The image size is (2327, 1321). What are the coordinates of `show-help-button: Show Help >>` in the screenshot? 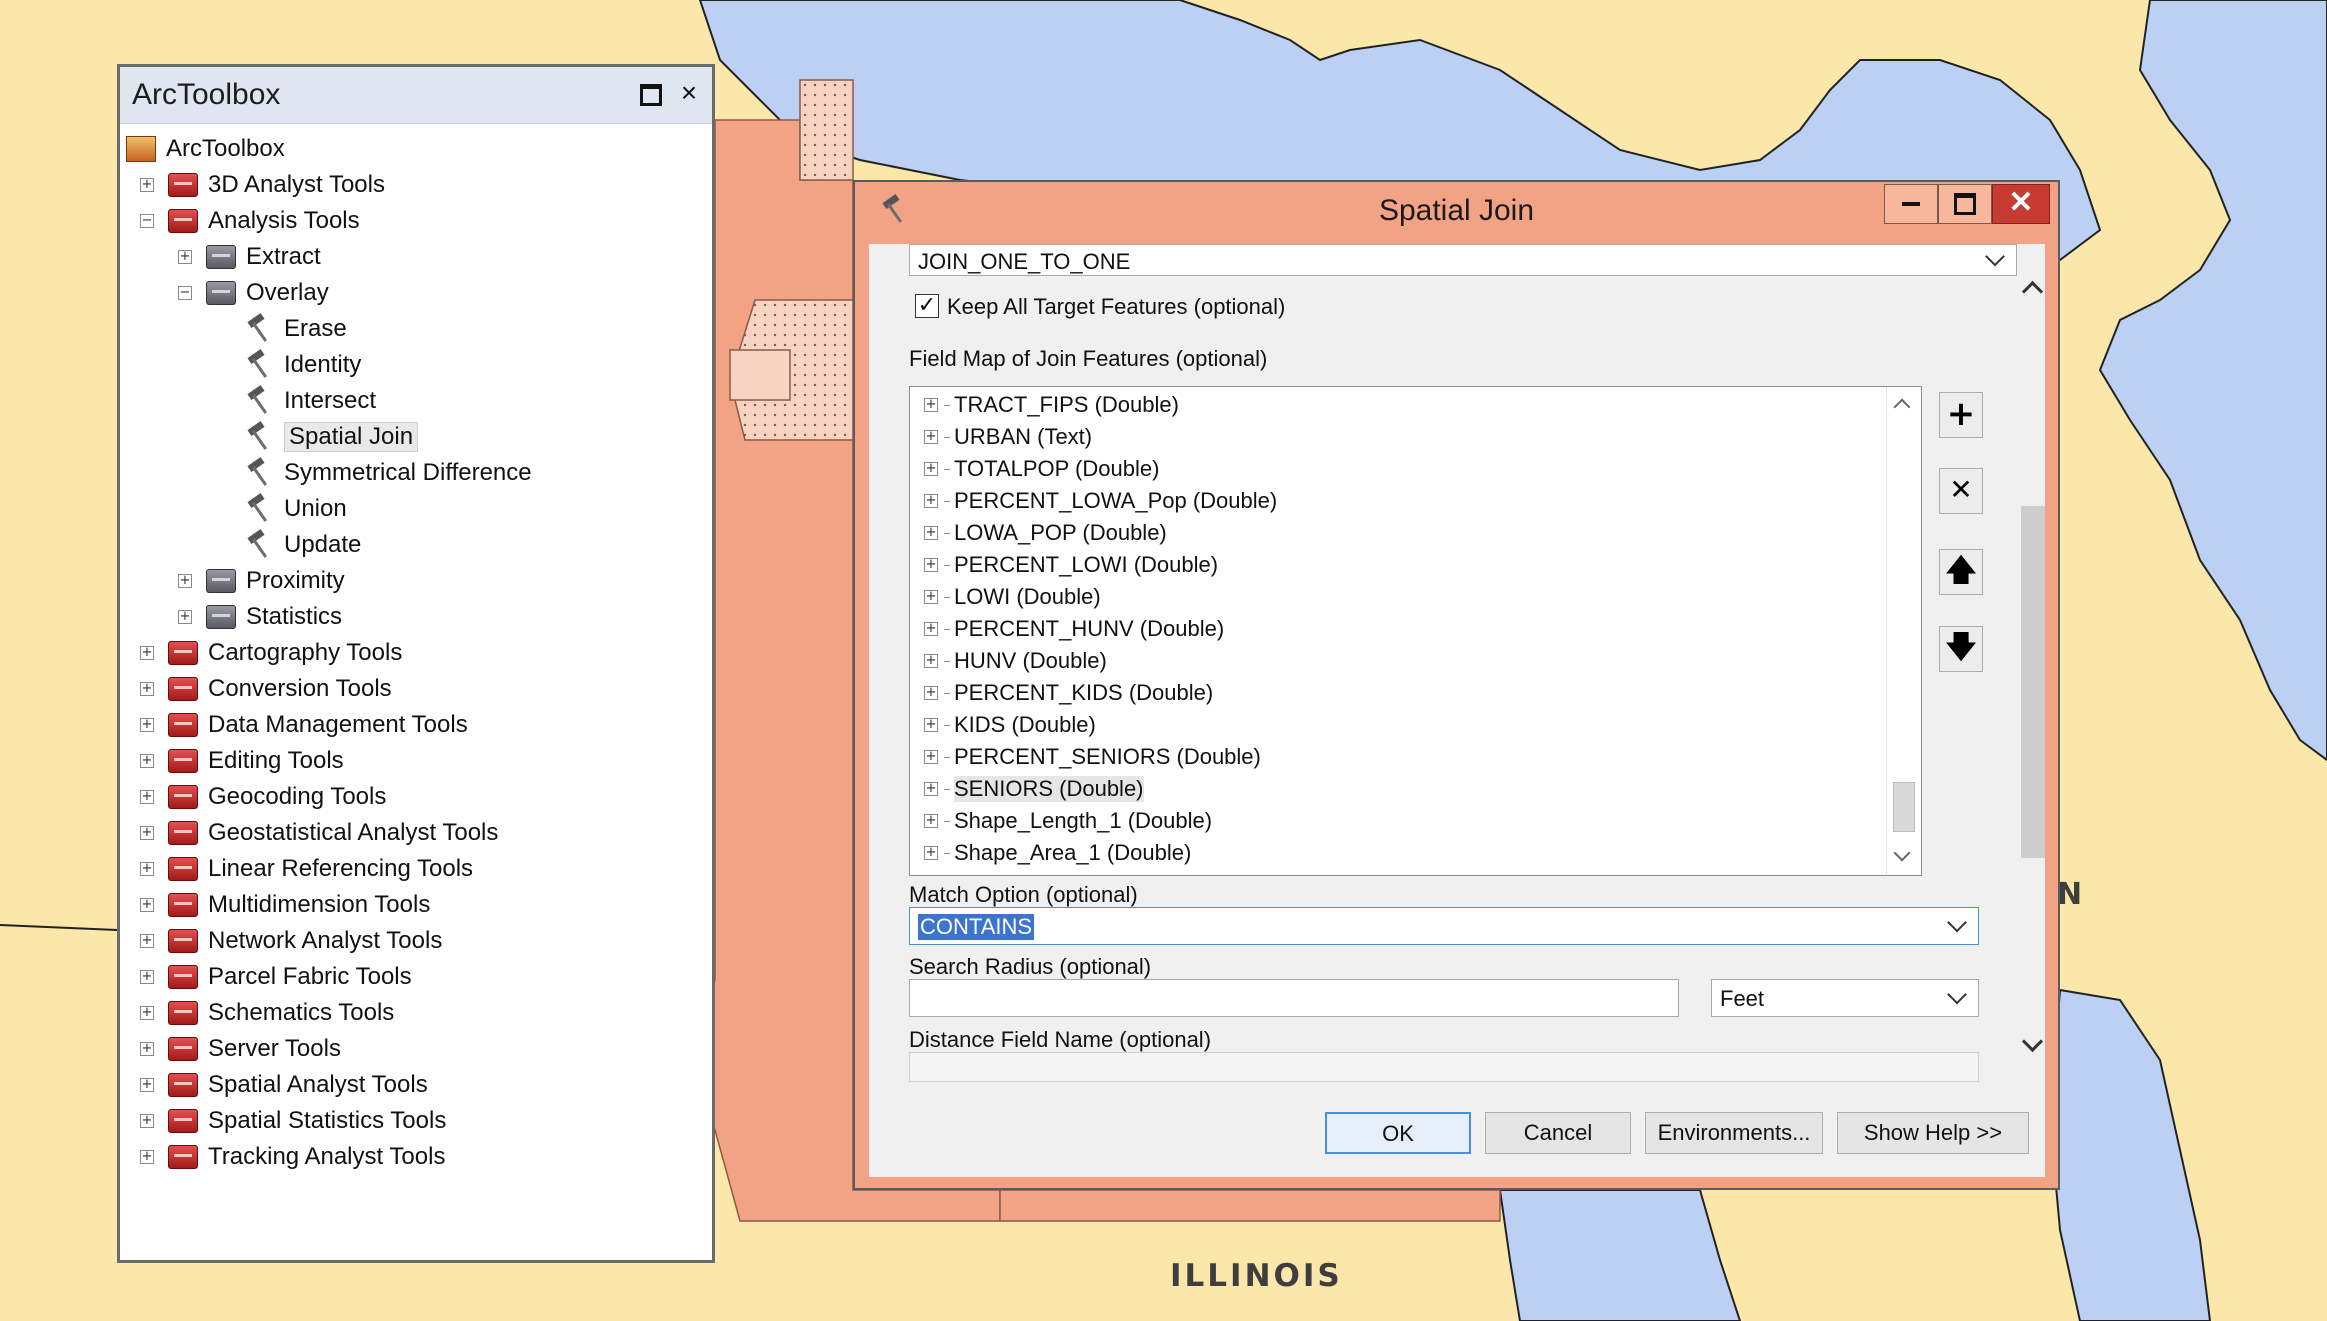 It's located at (1933, 1133).